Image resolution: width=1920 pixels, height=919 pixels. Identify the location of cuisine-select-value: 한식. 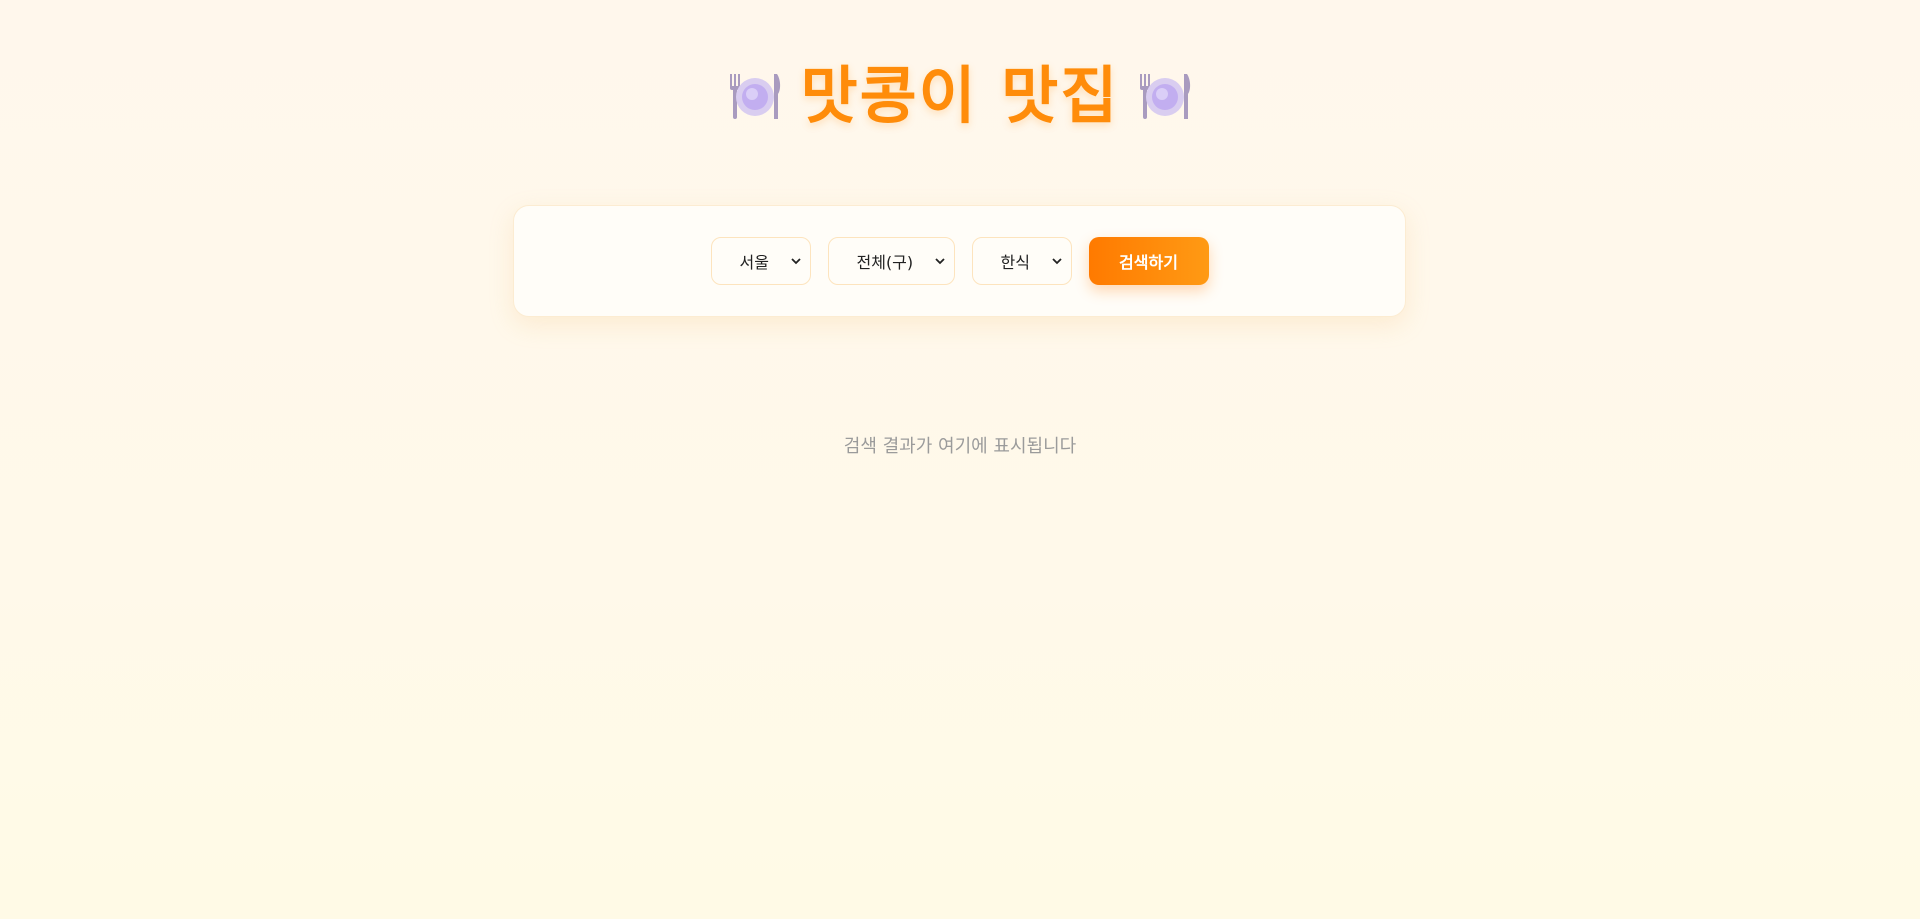
(1015, 262).